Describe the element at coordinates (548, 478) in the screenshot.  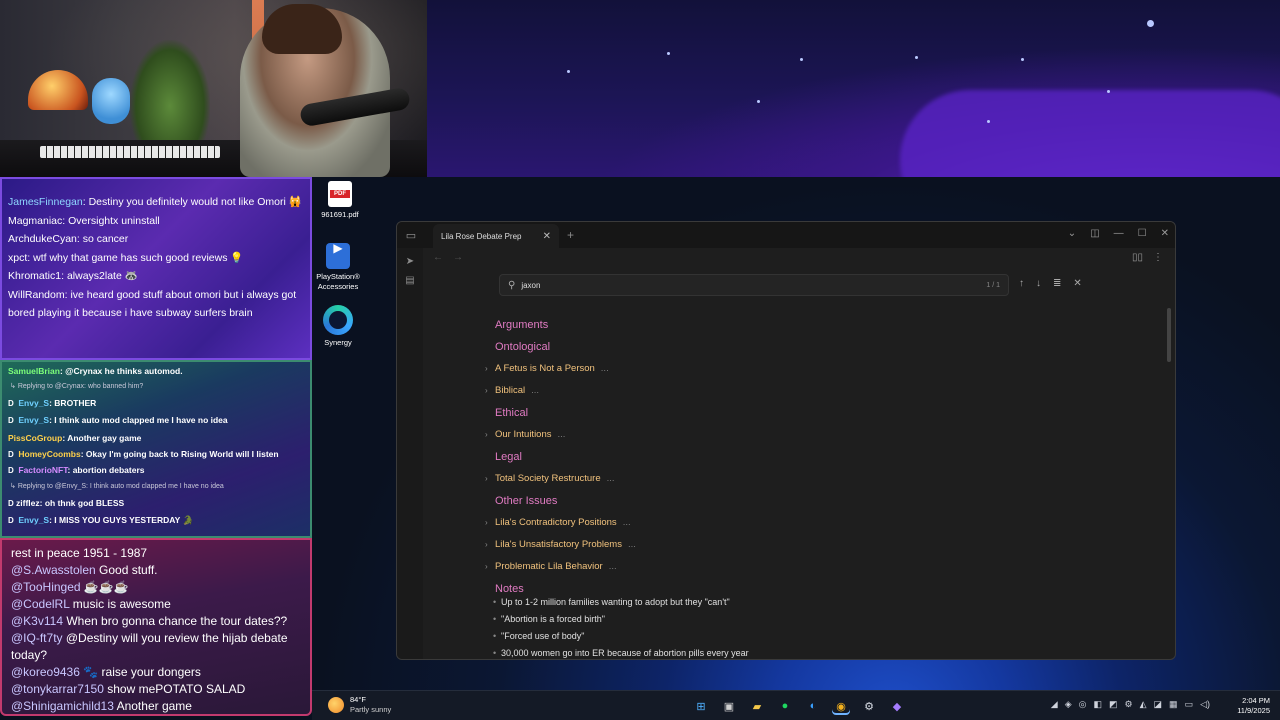
I see `item-label: Total Society Restructure` at that location.